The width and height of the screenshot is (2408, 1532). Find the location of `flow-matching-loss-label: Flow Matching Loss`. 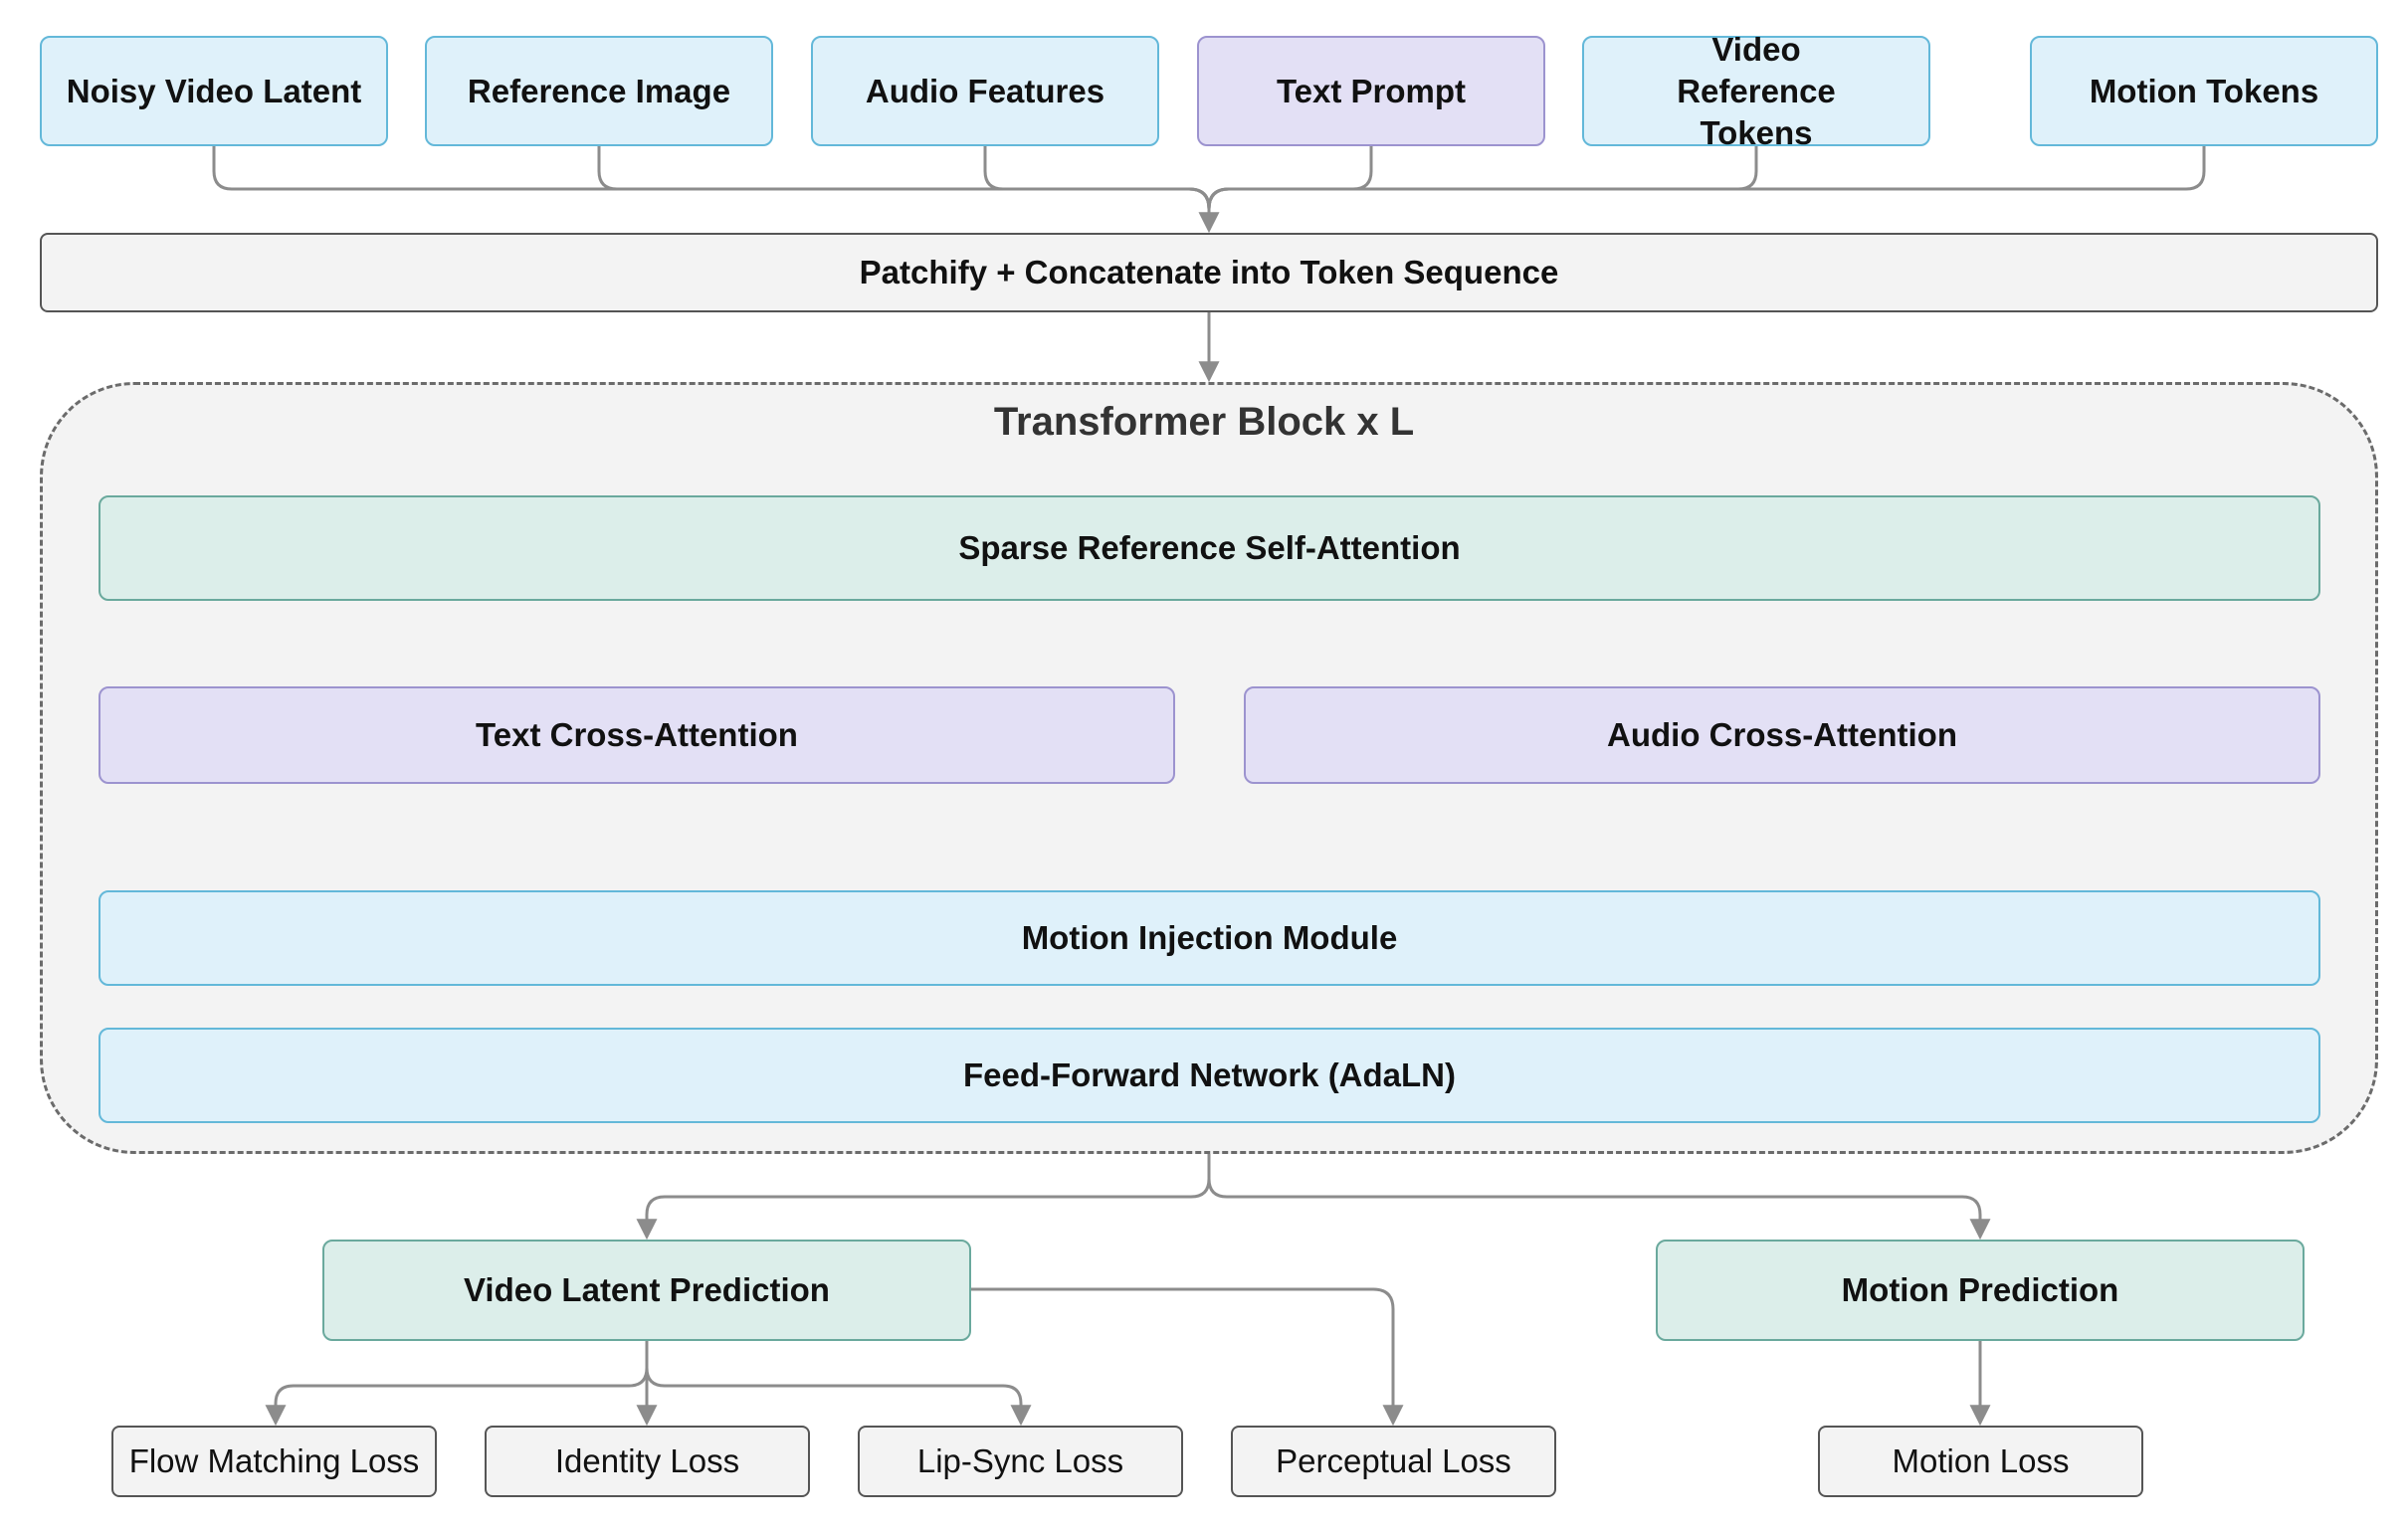

flow-matching-loss-label: Flow Matching Loss is located at coordinates (274, 1460).